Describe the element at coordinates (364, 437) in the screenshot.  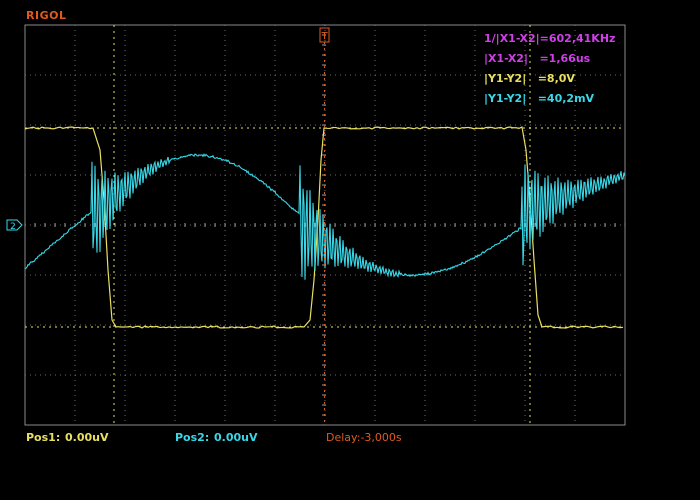
I see `delay-readout: Delay:-3,000s` at that location.